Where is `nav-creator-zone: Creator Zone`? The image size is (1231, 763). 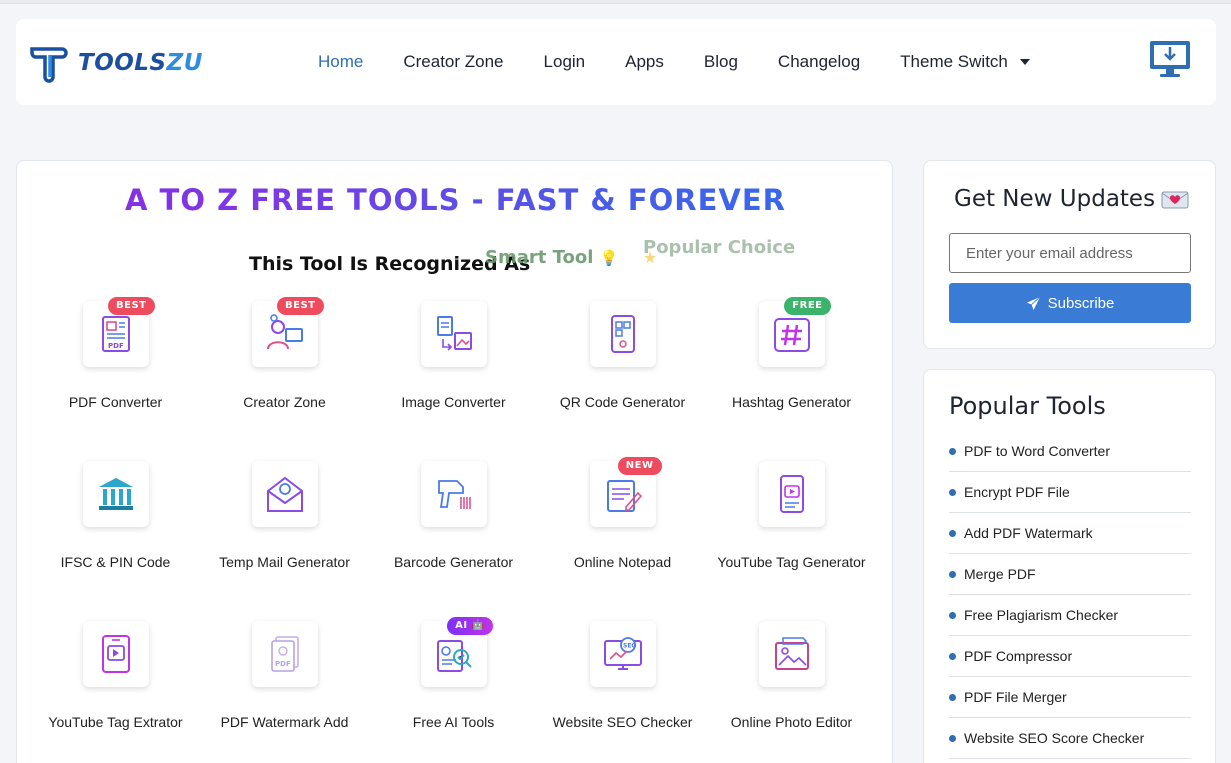 nav-creator-zone: Creator Zone is located at coordinates (453, 62).